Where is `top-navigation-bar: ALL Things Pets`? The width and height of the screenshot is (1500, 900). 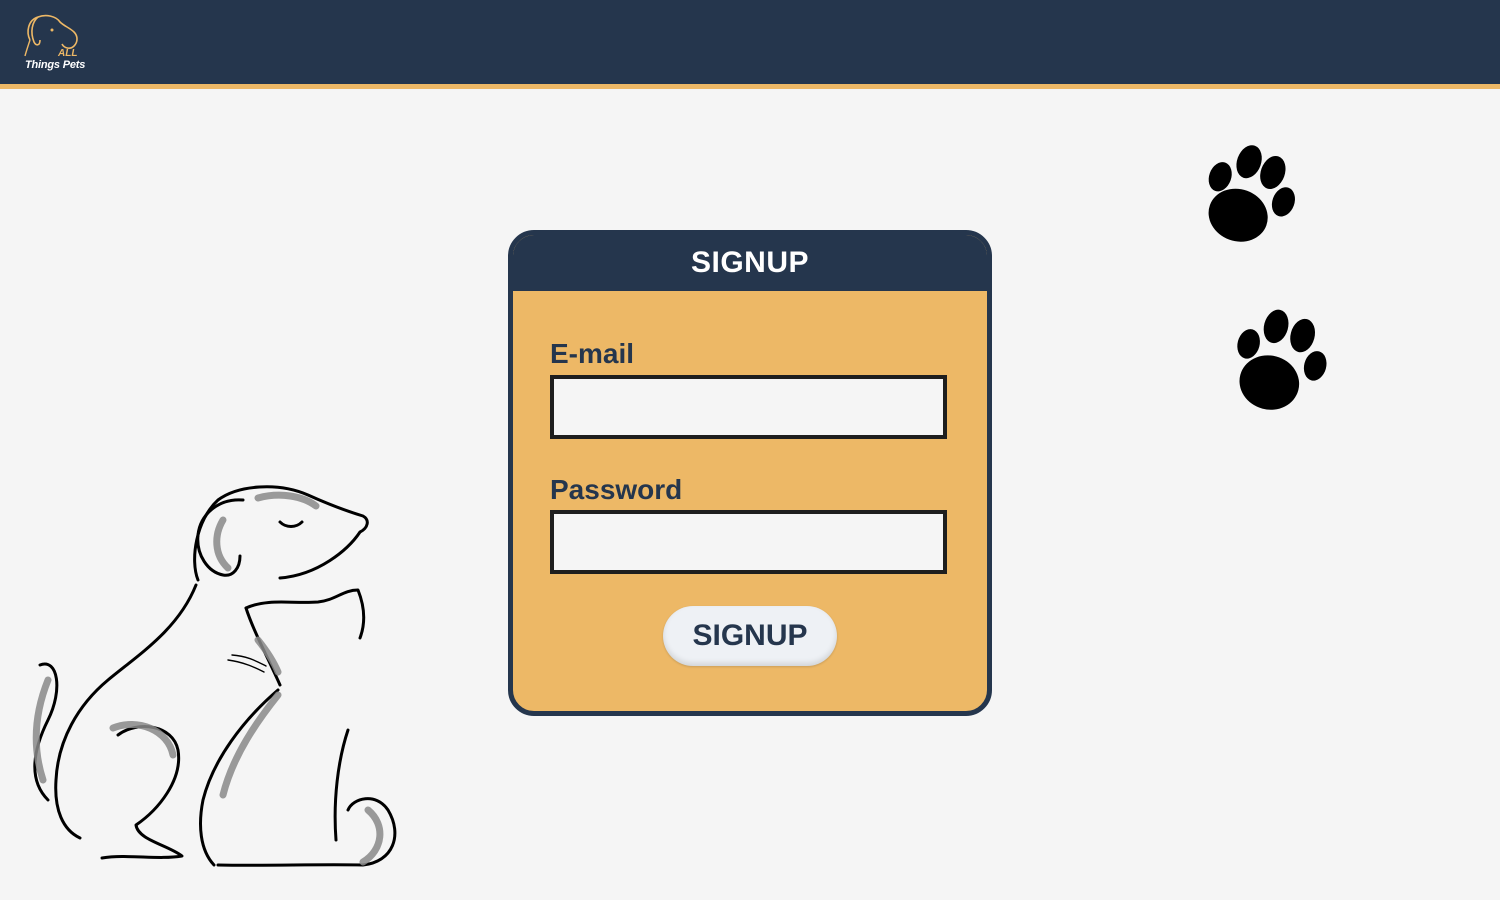 top-navigation-bar: ALL Things Pets is located at coordinates (750, 44).